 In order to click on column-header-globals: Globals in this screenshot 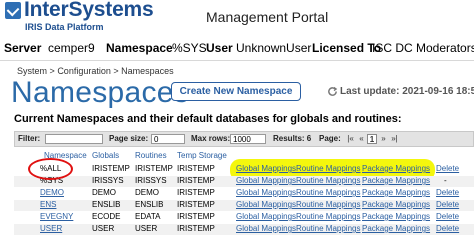, I will do `click(105, 155)`.